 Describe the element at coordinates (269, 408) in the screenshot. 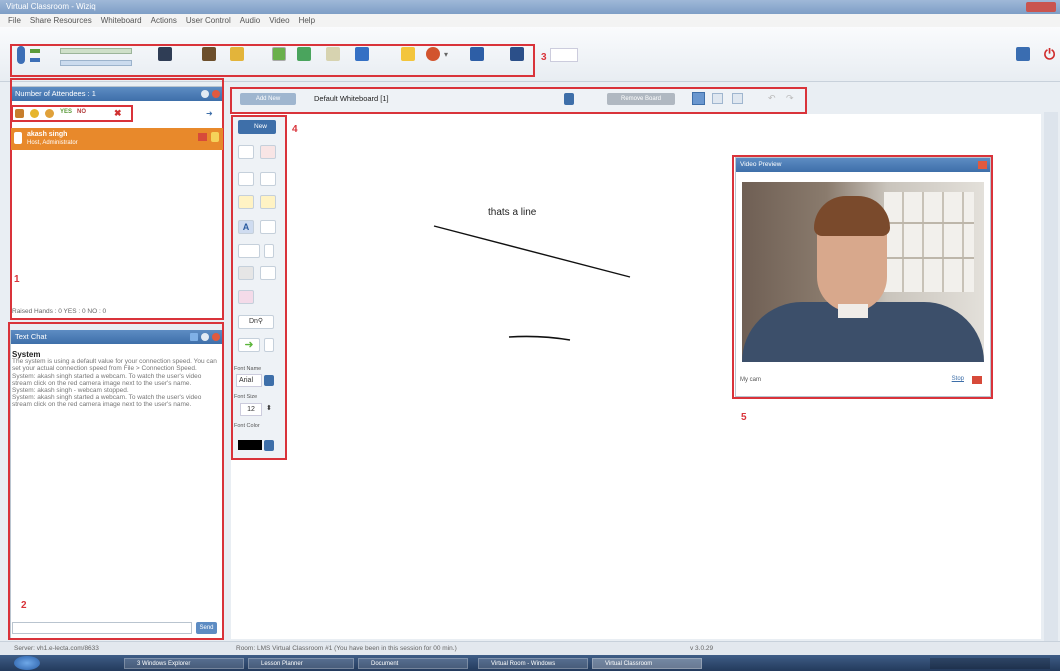

I see `font-size-stepper-icon: ⬍` at that location.